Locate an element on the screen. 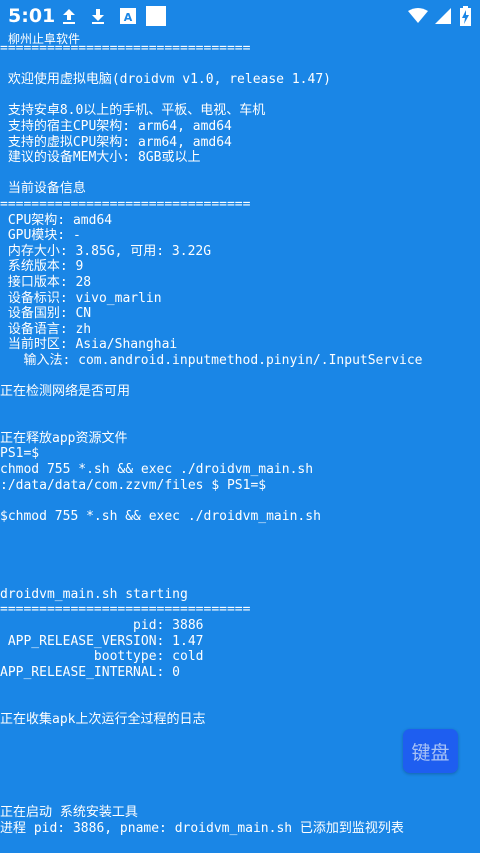 Image resolution: width=480 pixels, height=853 pixels. download-icon is located at coordinates (98, 18).